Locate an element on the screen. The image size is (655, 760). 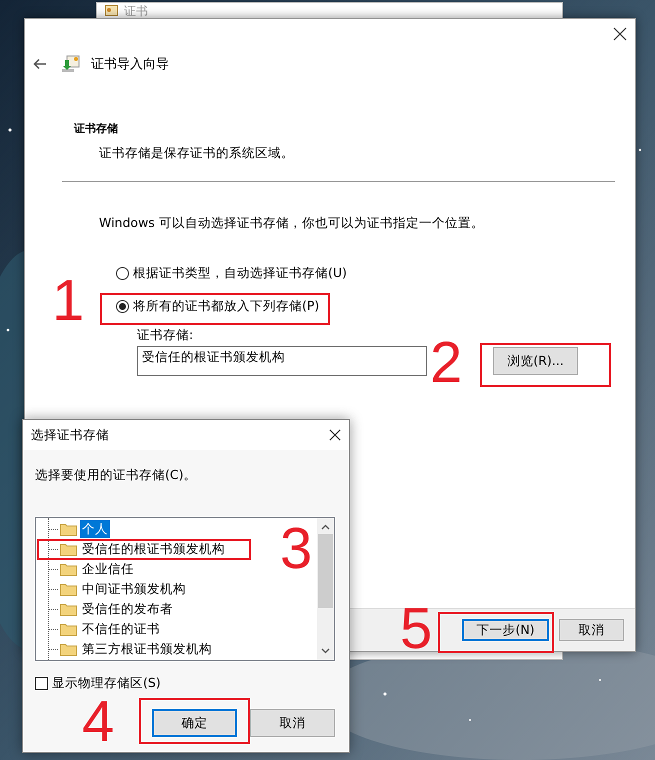
next-button: 下一步(N) is located at coordinates (505, 630).